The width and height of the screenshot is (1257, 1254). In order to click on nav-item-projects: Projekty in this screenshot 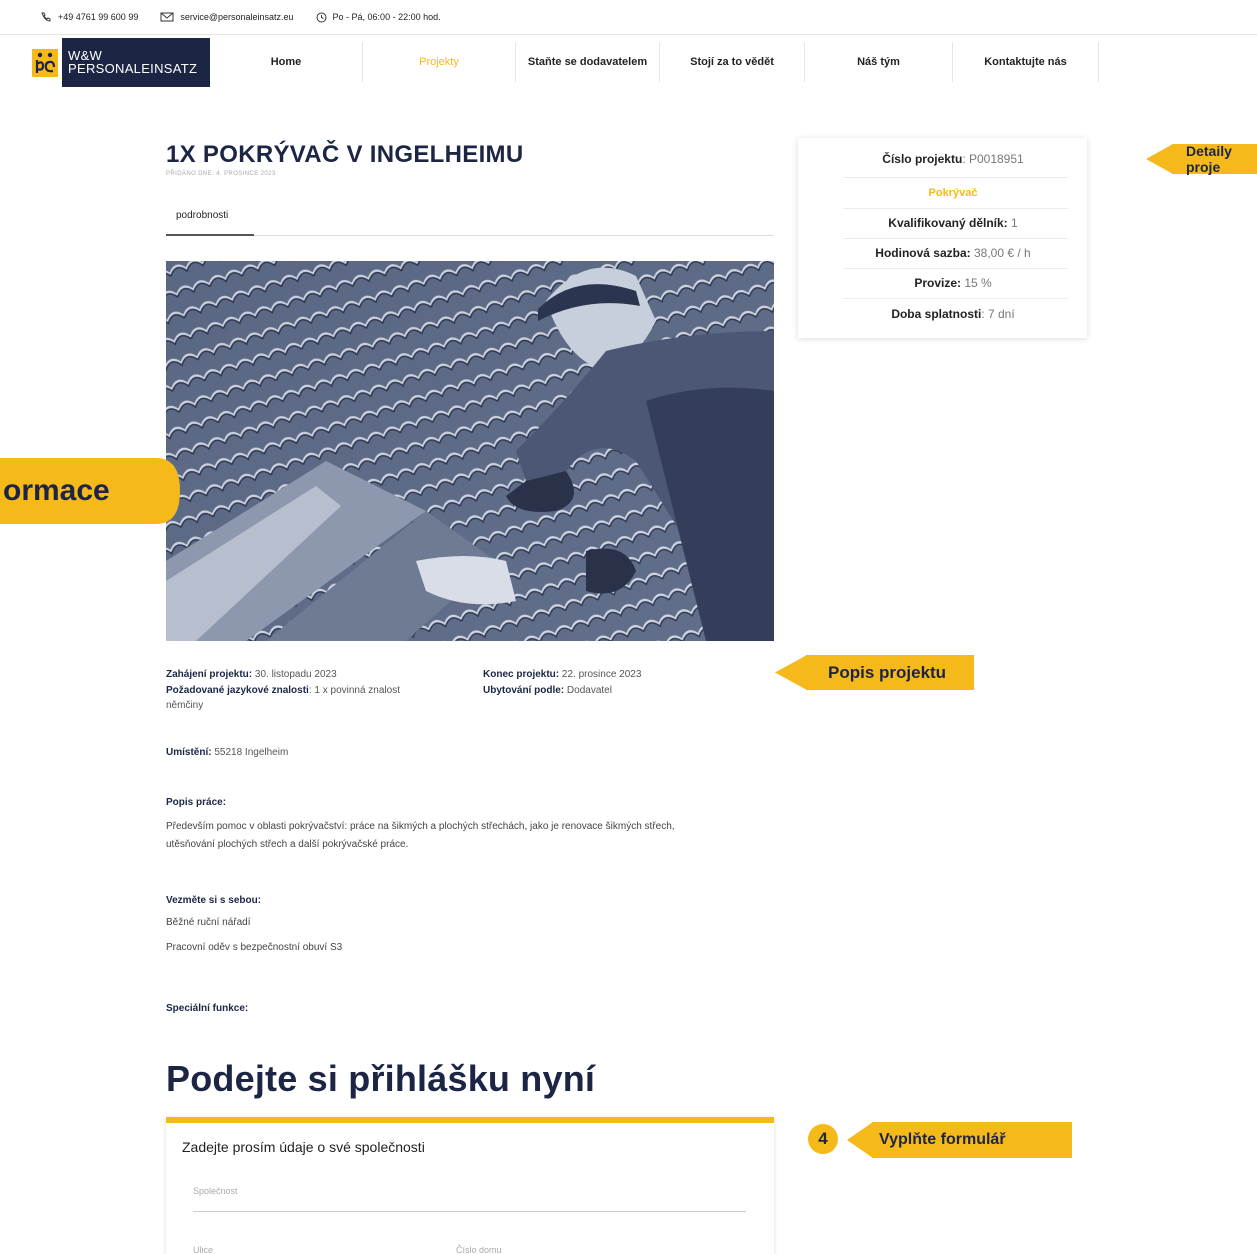, I will do `click(439, 62)`.